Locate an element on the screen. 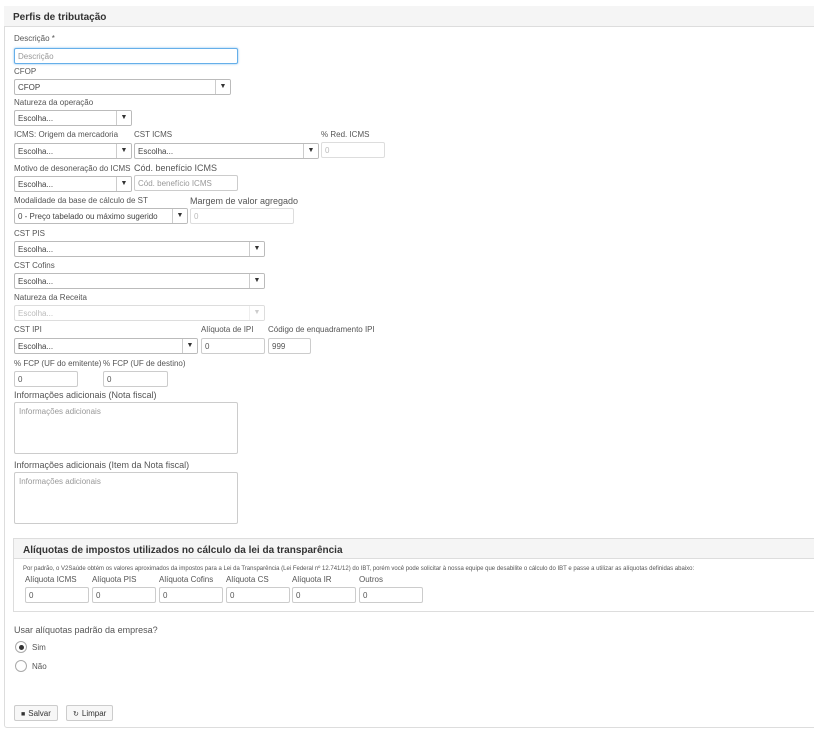  fcp-destino-label: % FCP (UF de destino) is located at coordinates (144, 363).